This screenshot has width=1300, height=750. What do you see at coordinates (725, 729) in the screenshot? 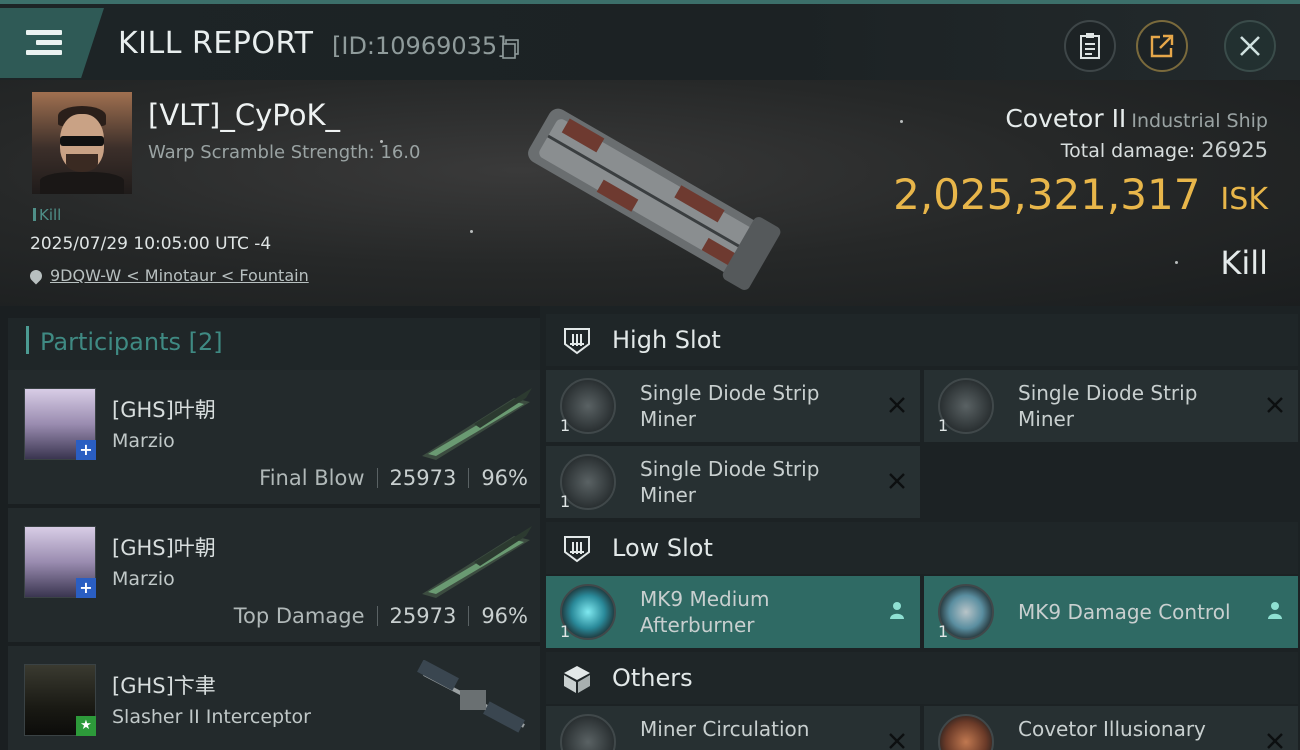
I see `module-name: Miner Circulation` at bounding box center [725, 729].